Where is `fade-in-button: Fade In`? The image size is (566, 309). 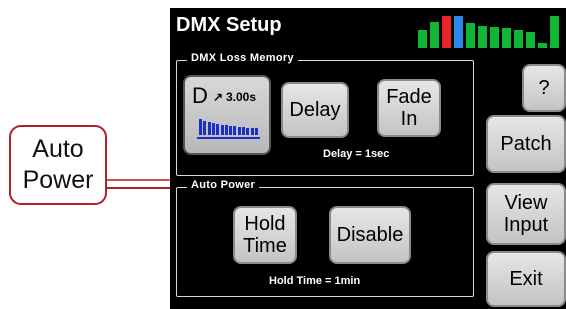 fade-in-button: Fade In is located at coordinates (409, 108).